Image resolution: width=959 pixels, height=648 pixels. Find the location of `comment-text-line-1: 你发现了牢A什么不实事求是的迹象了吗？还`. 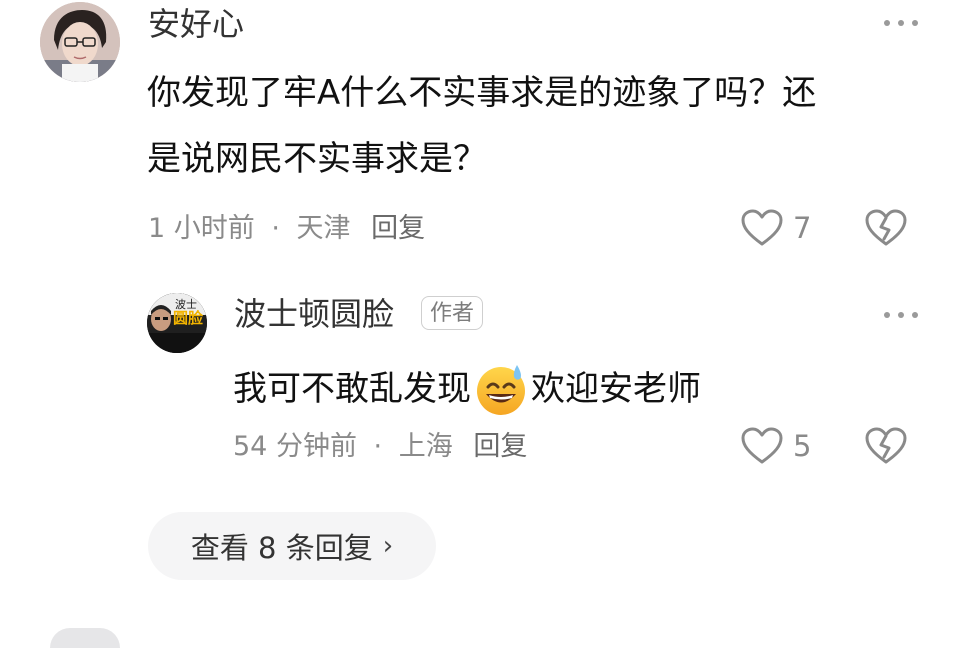

comment-text-line-1: 你发现了牢A什么不实事求是的迹象了吗？还 is located at coordinates (482, 93).